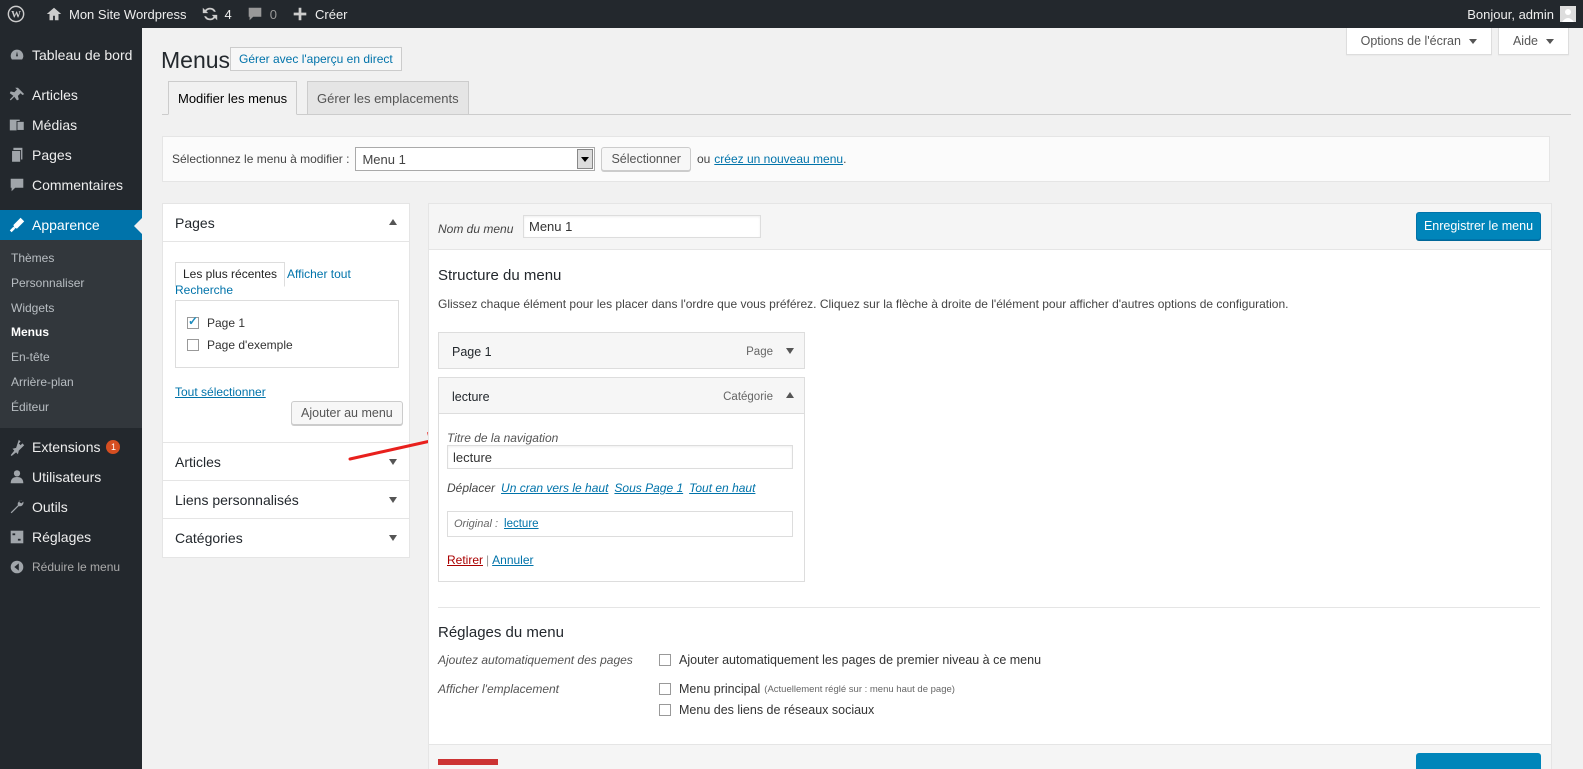 The height and width of the screenshot is (769, 1583). What do you see at coordinates (468, 762) in the screenshot?
I see `delete-menu-link` at bounding box center [468, 762].